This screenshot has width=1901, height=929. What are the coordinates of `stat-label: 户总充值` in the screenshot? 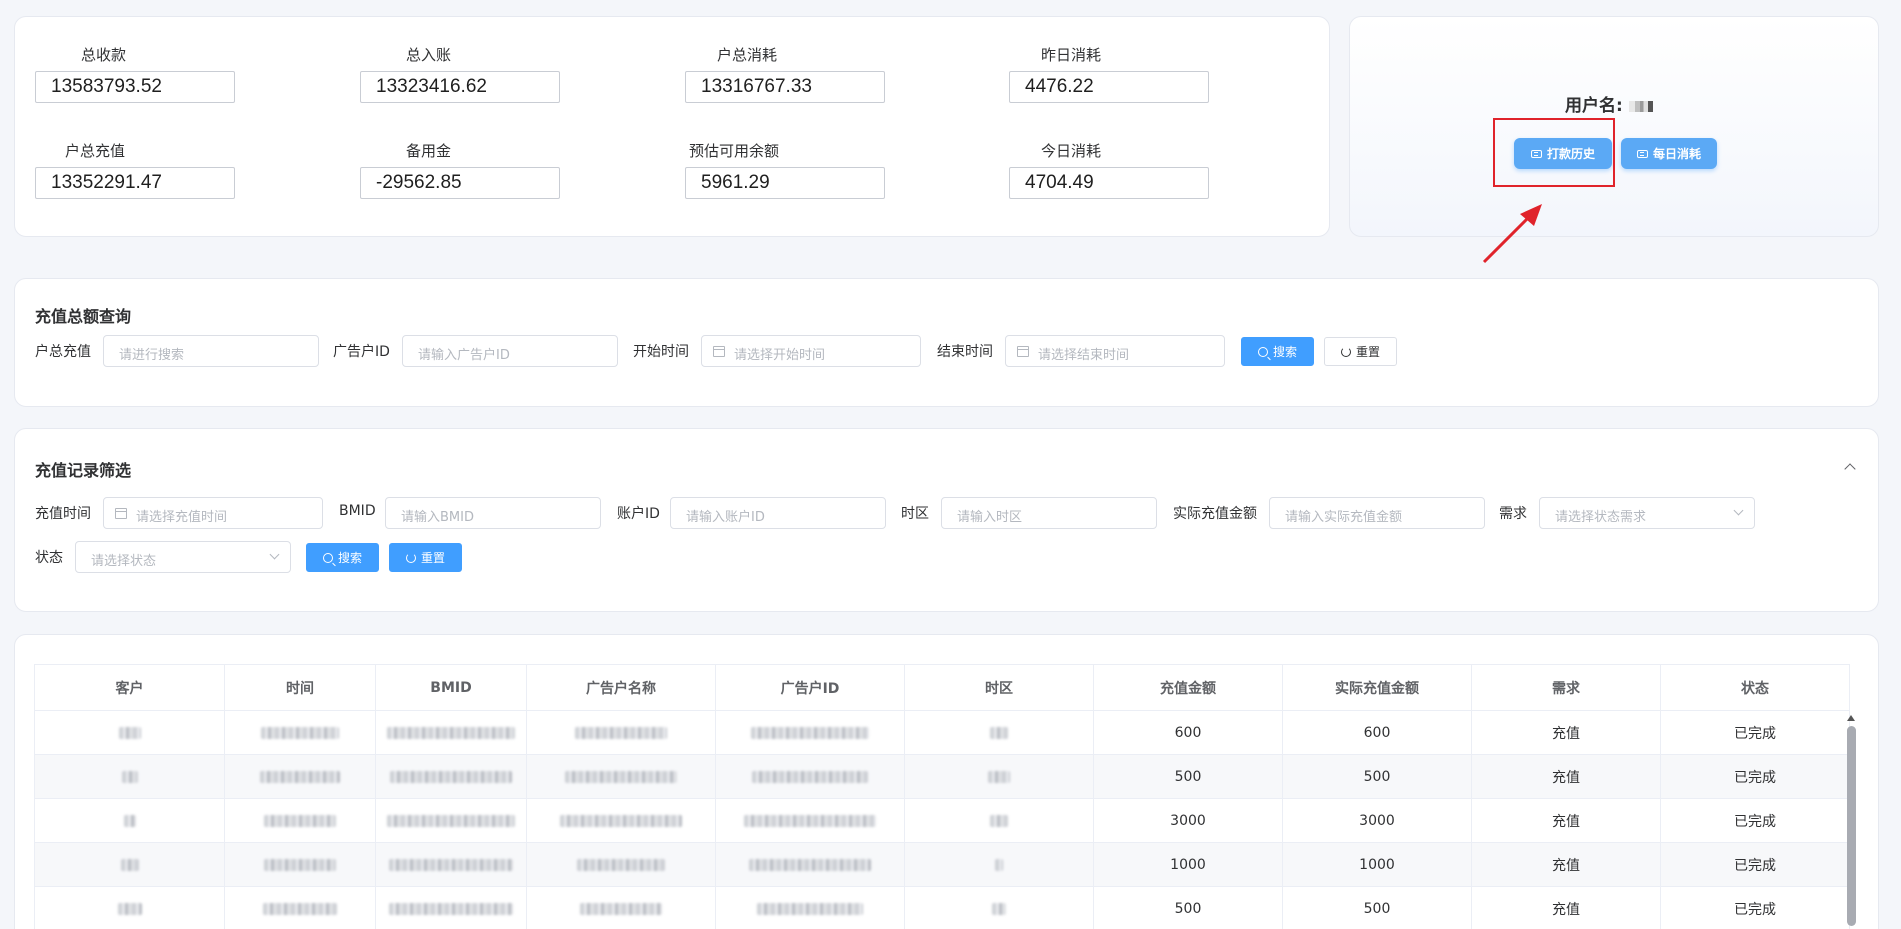 It's located at (95, 151).